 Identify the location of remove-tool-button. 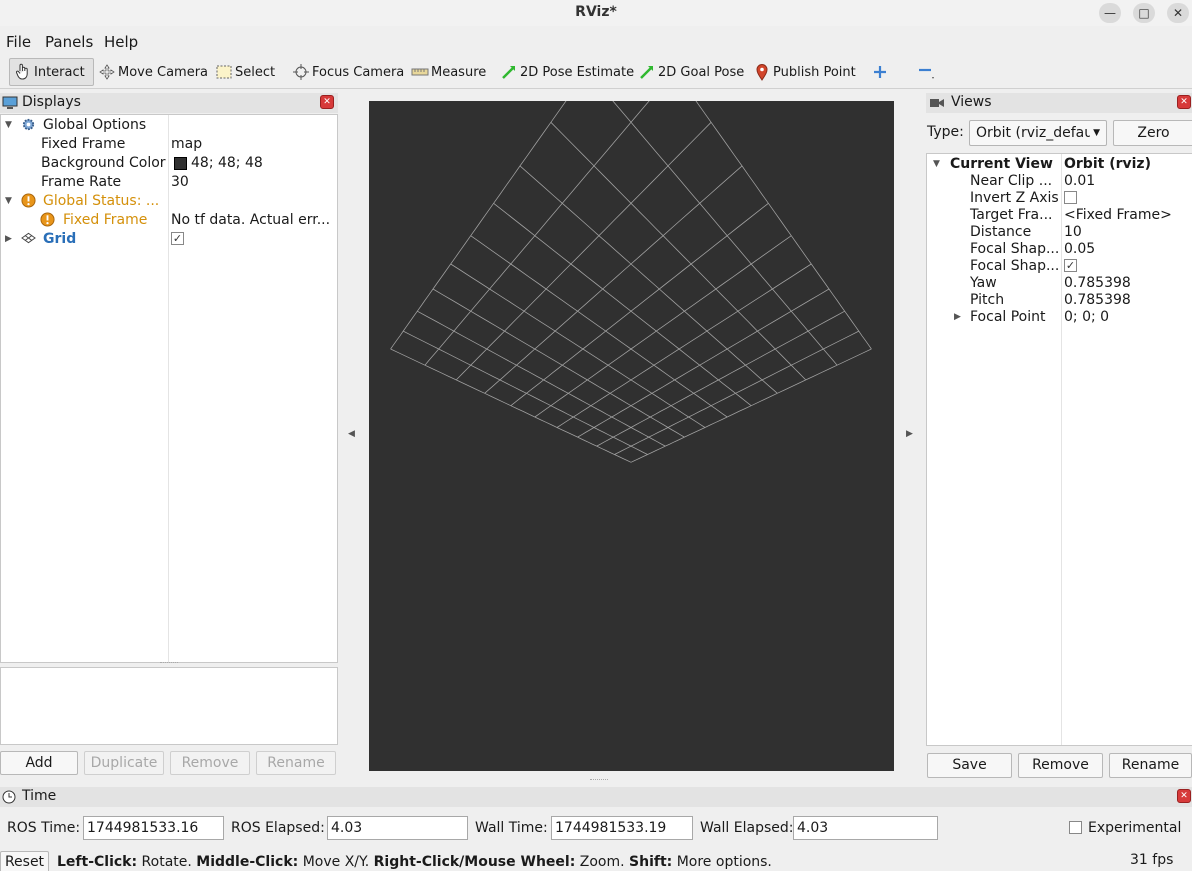
(927, 72).